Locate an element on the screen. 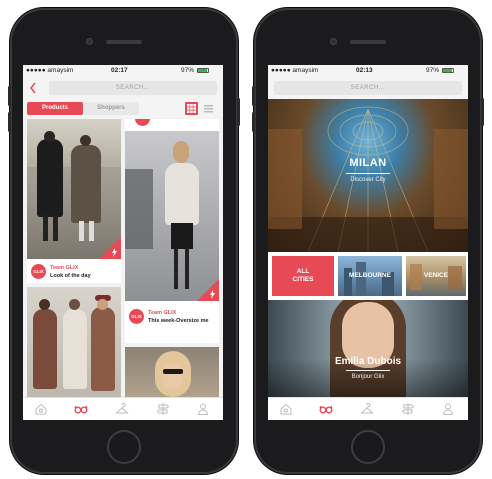 The image size is (492, 479). tab-shoppers: Shoppers is located at coordinates (111, 108).